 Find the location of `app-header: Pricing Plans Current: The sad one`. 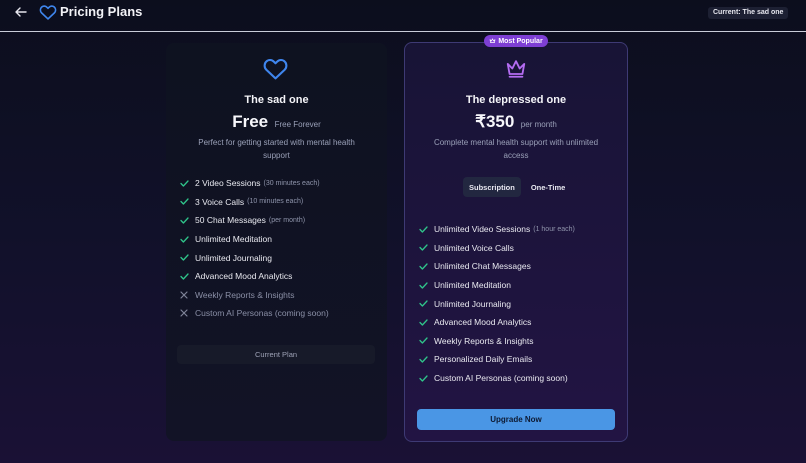

app-header: Pricing Plans Current: The sad one is located at coordinates (403, 16).